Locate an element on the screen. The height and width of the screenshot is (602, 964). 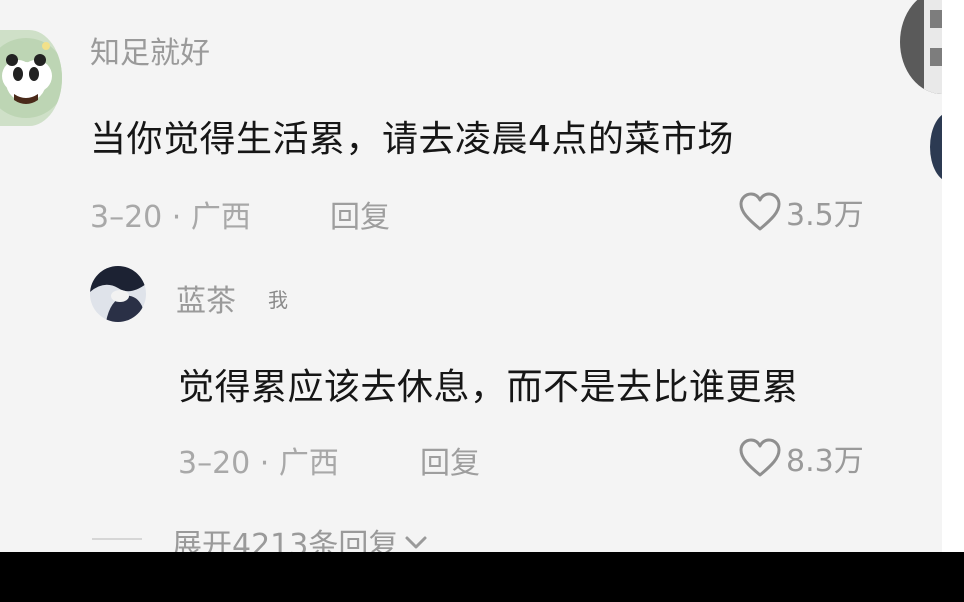
commenter-username: 知足就好 is located at coordinates (150, 50).